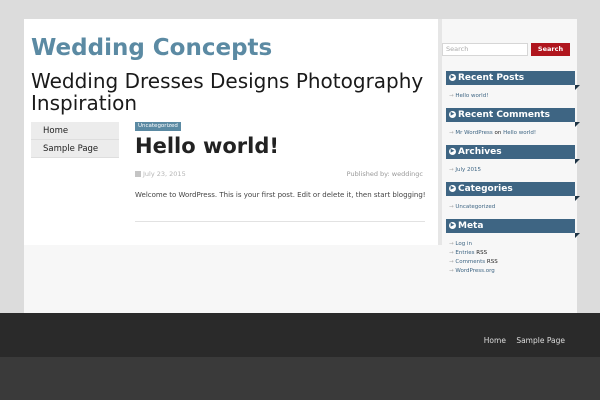 This screenshot has width=600, height=400. I want to click on search-input: Search, so click(485, 49).